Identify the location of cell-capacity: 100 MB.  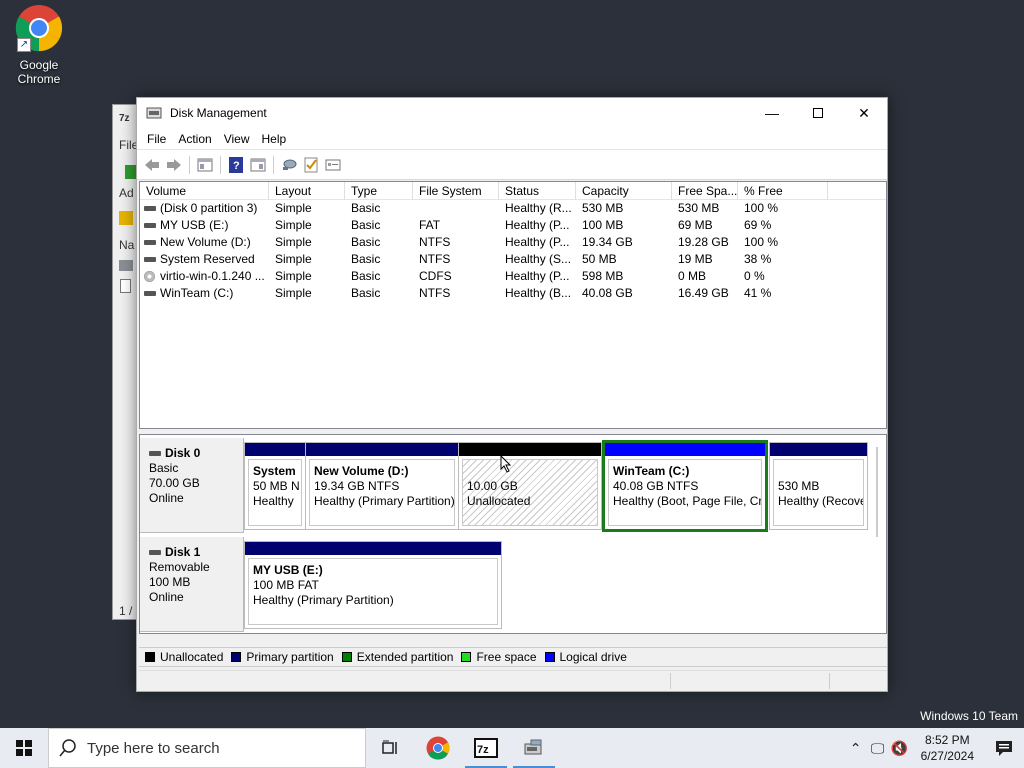
(603, 225).